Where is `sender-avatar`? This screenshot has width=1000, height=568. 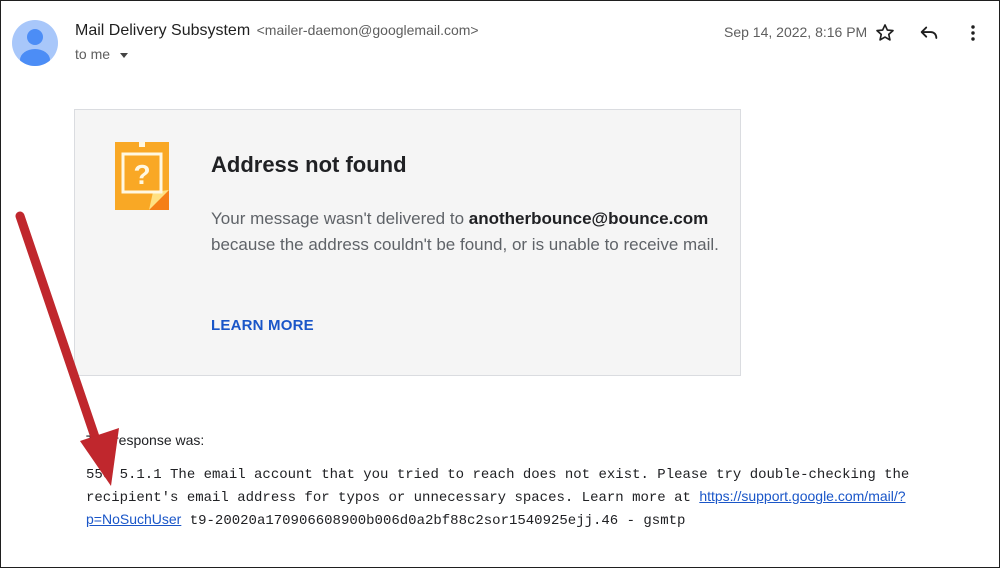 sender-avatar is located at coordinates (35, 43).